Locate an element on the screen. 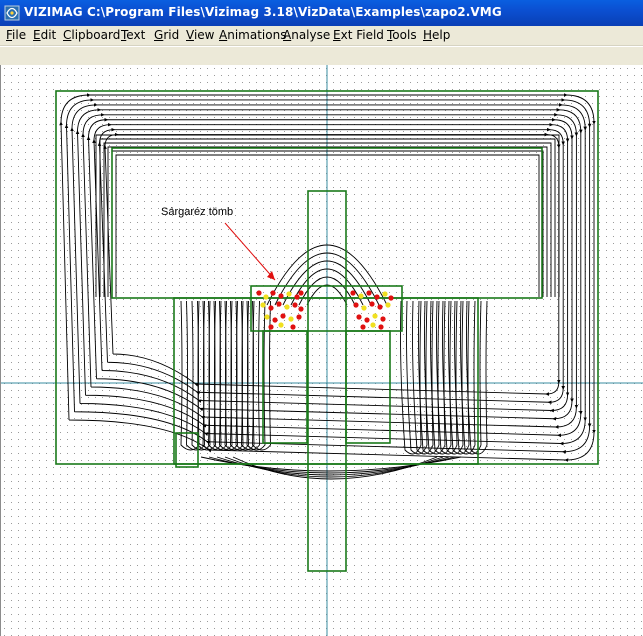 The height and width of the screenshot is (636, 643). menu-ext-field: Ext Field is located at coordinates (358, 35).